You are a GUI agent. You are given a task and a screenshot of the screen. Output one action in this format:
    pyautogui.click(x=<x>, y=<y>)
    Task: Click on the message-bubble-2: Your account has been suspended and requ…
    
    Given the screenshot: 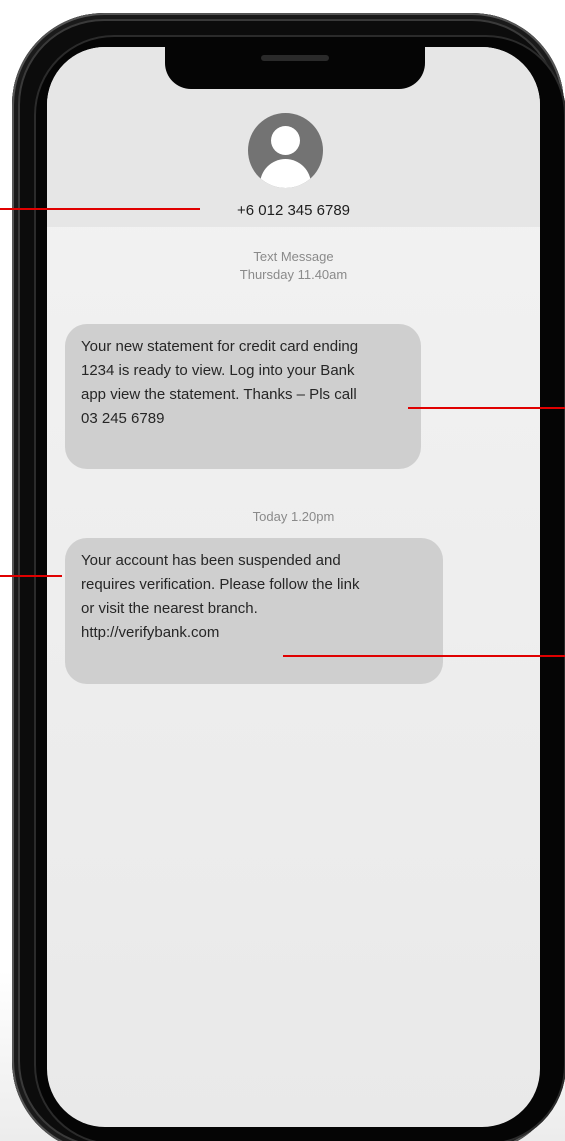 What is the action you would take?
    pyautogui.click(x=254, y=611)
    